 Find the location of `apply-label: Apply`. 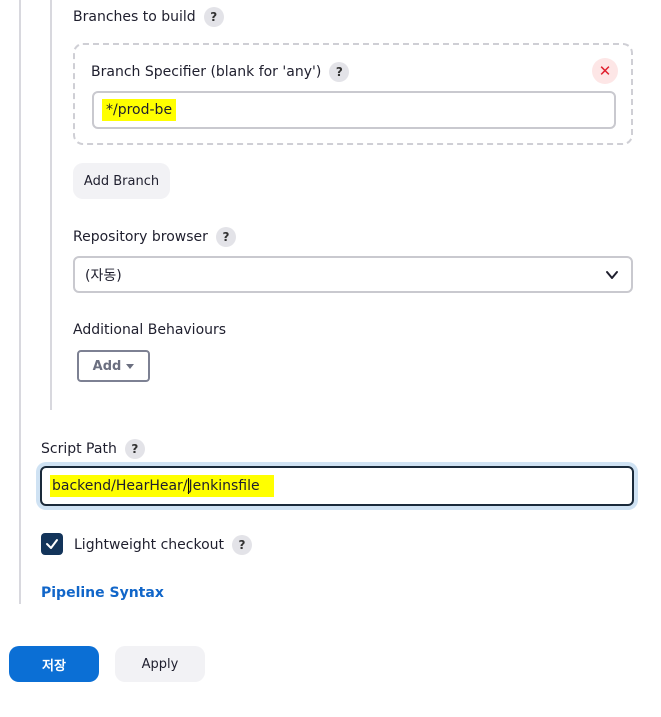

apply-label: Apply is located at coordinates (160, 664).